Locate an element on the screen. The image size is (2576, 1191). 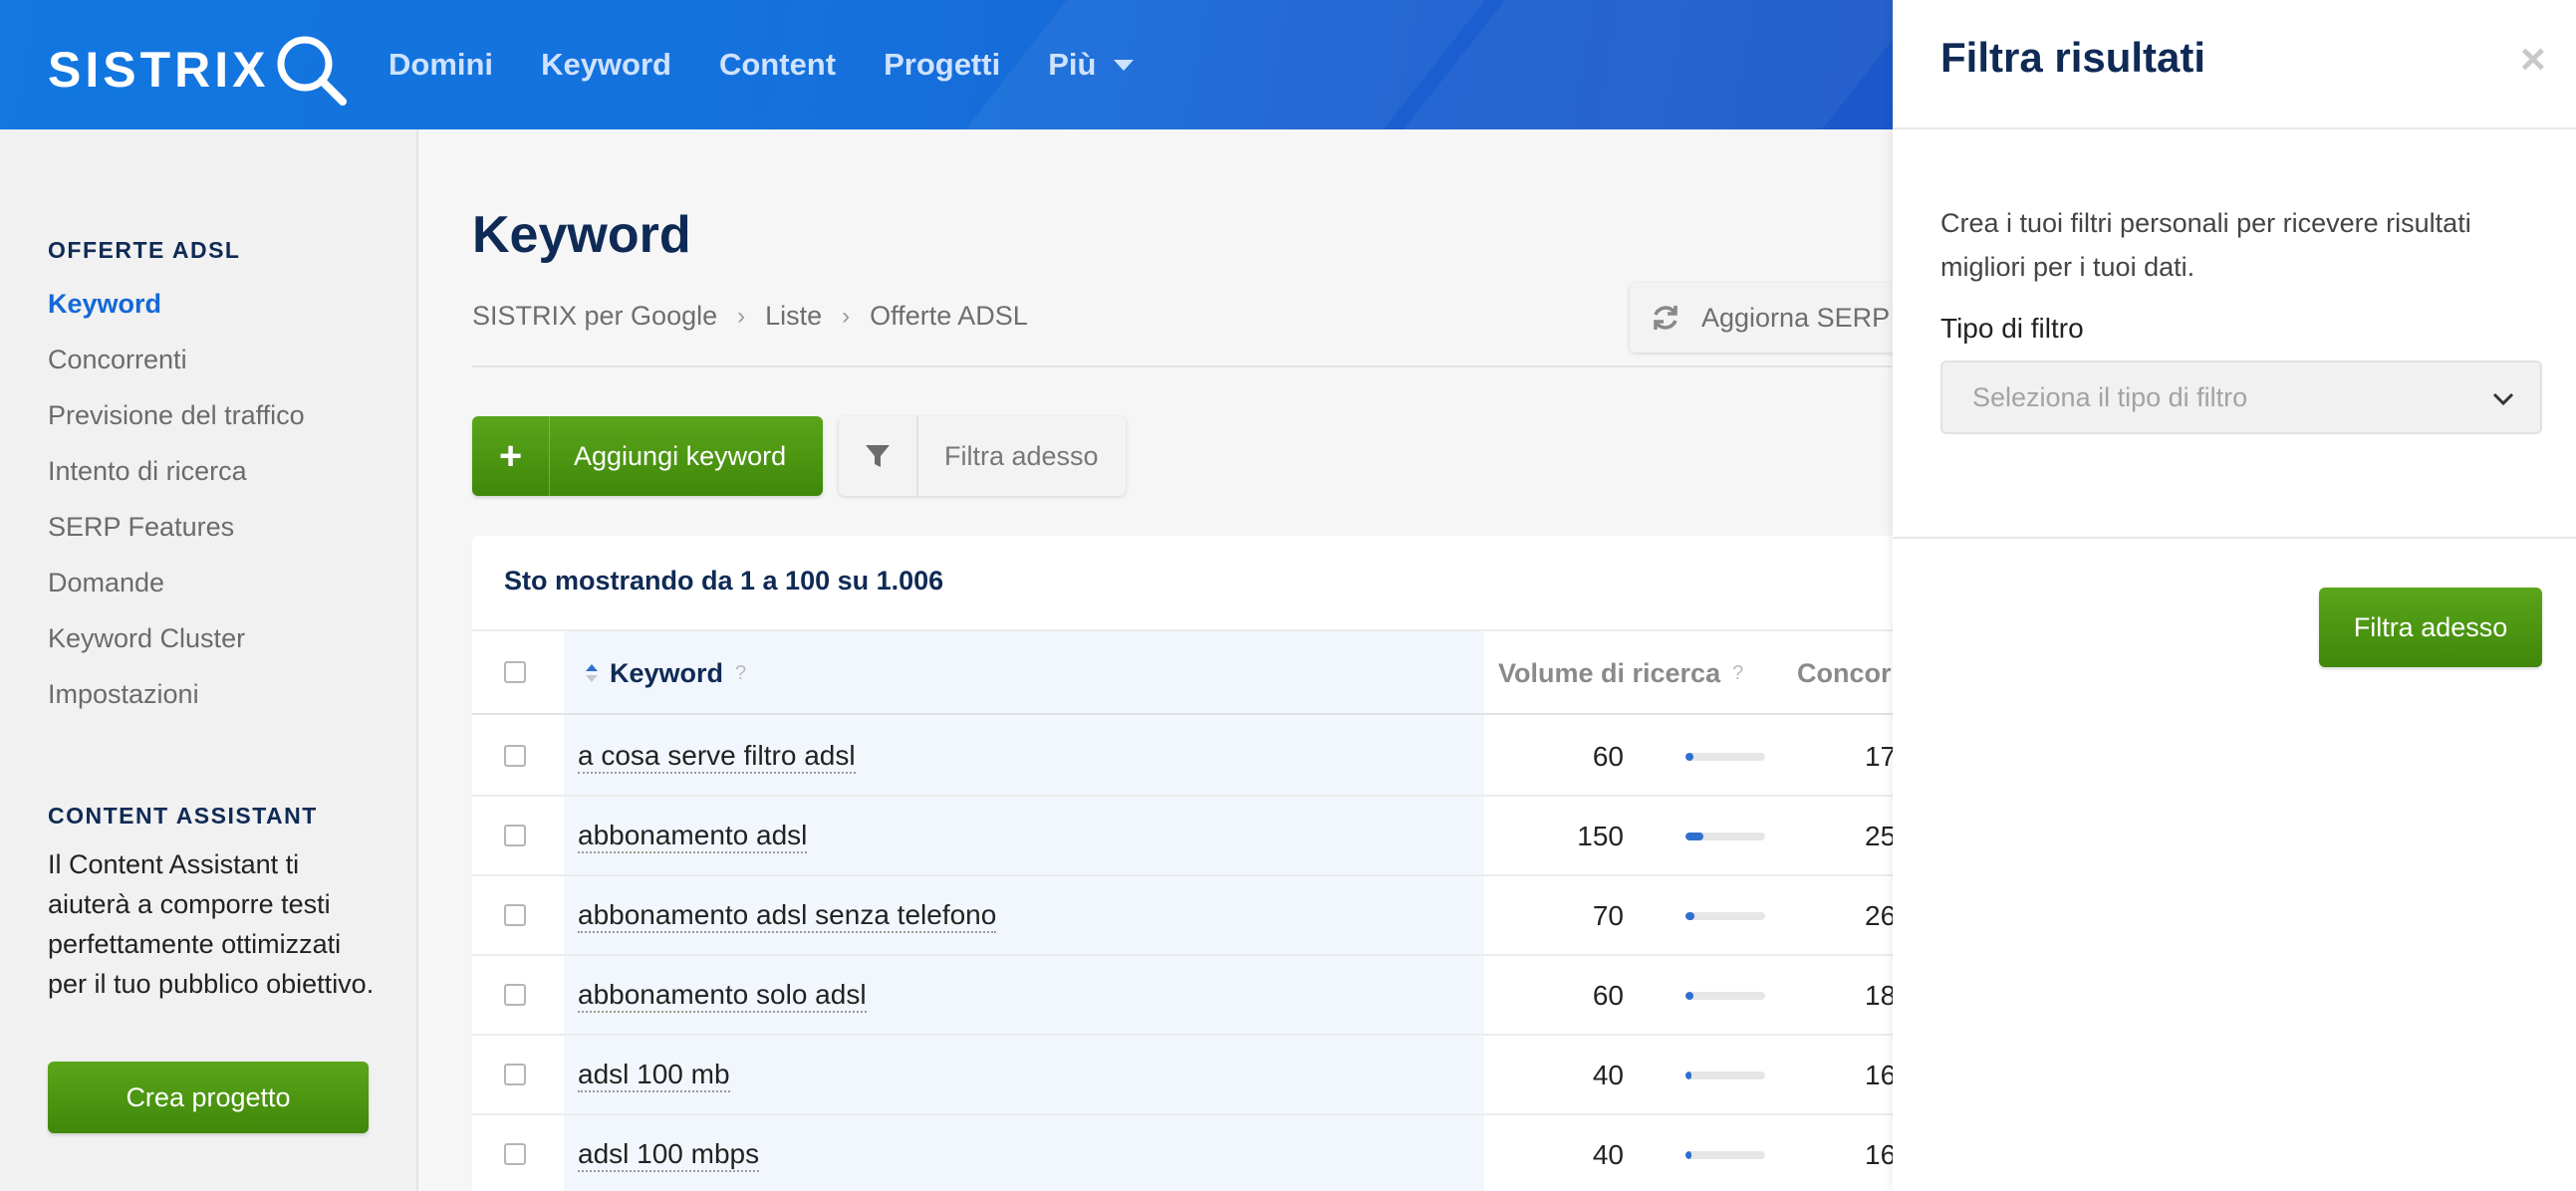
filter-type-placeholder: Seleziona il tipo di filtro is located at coordinates (2110, 396).